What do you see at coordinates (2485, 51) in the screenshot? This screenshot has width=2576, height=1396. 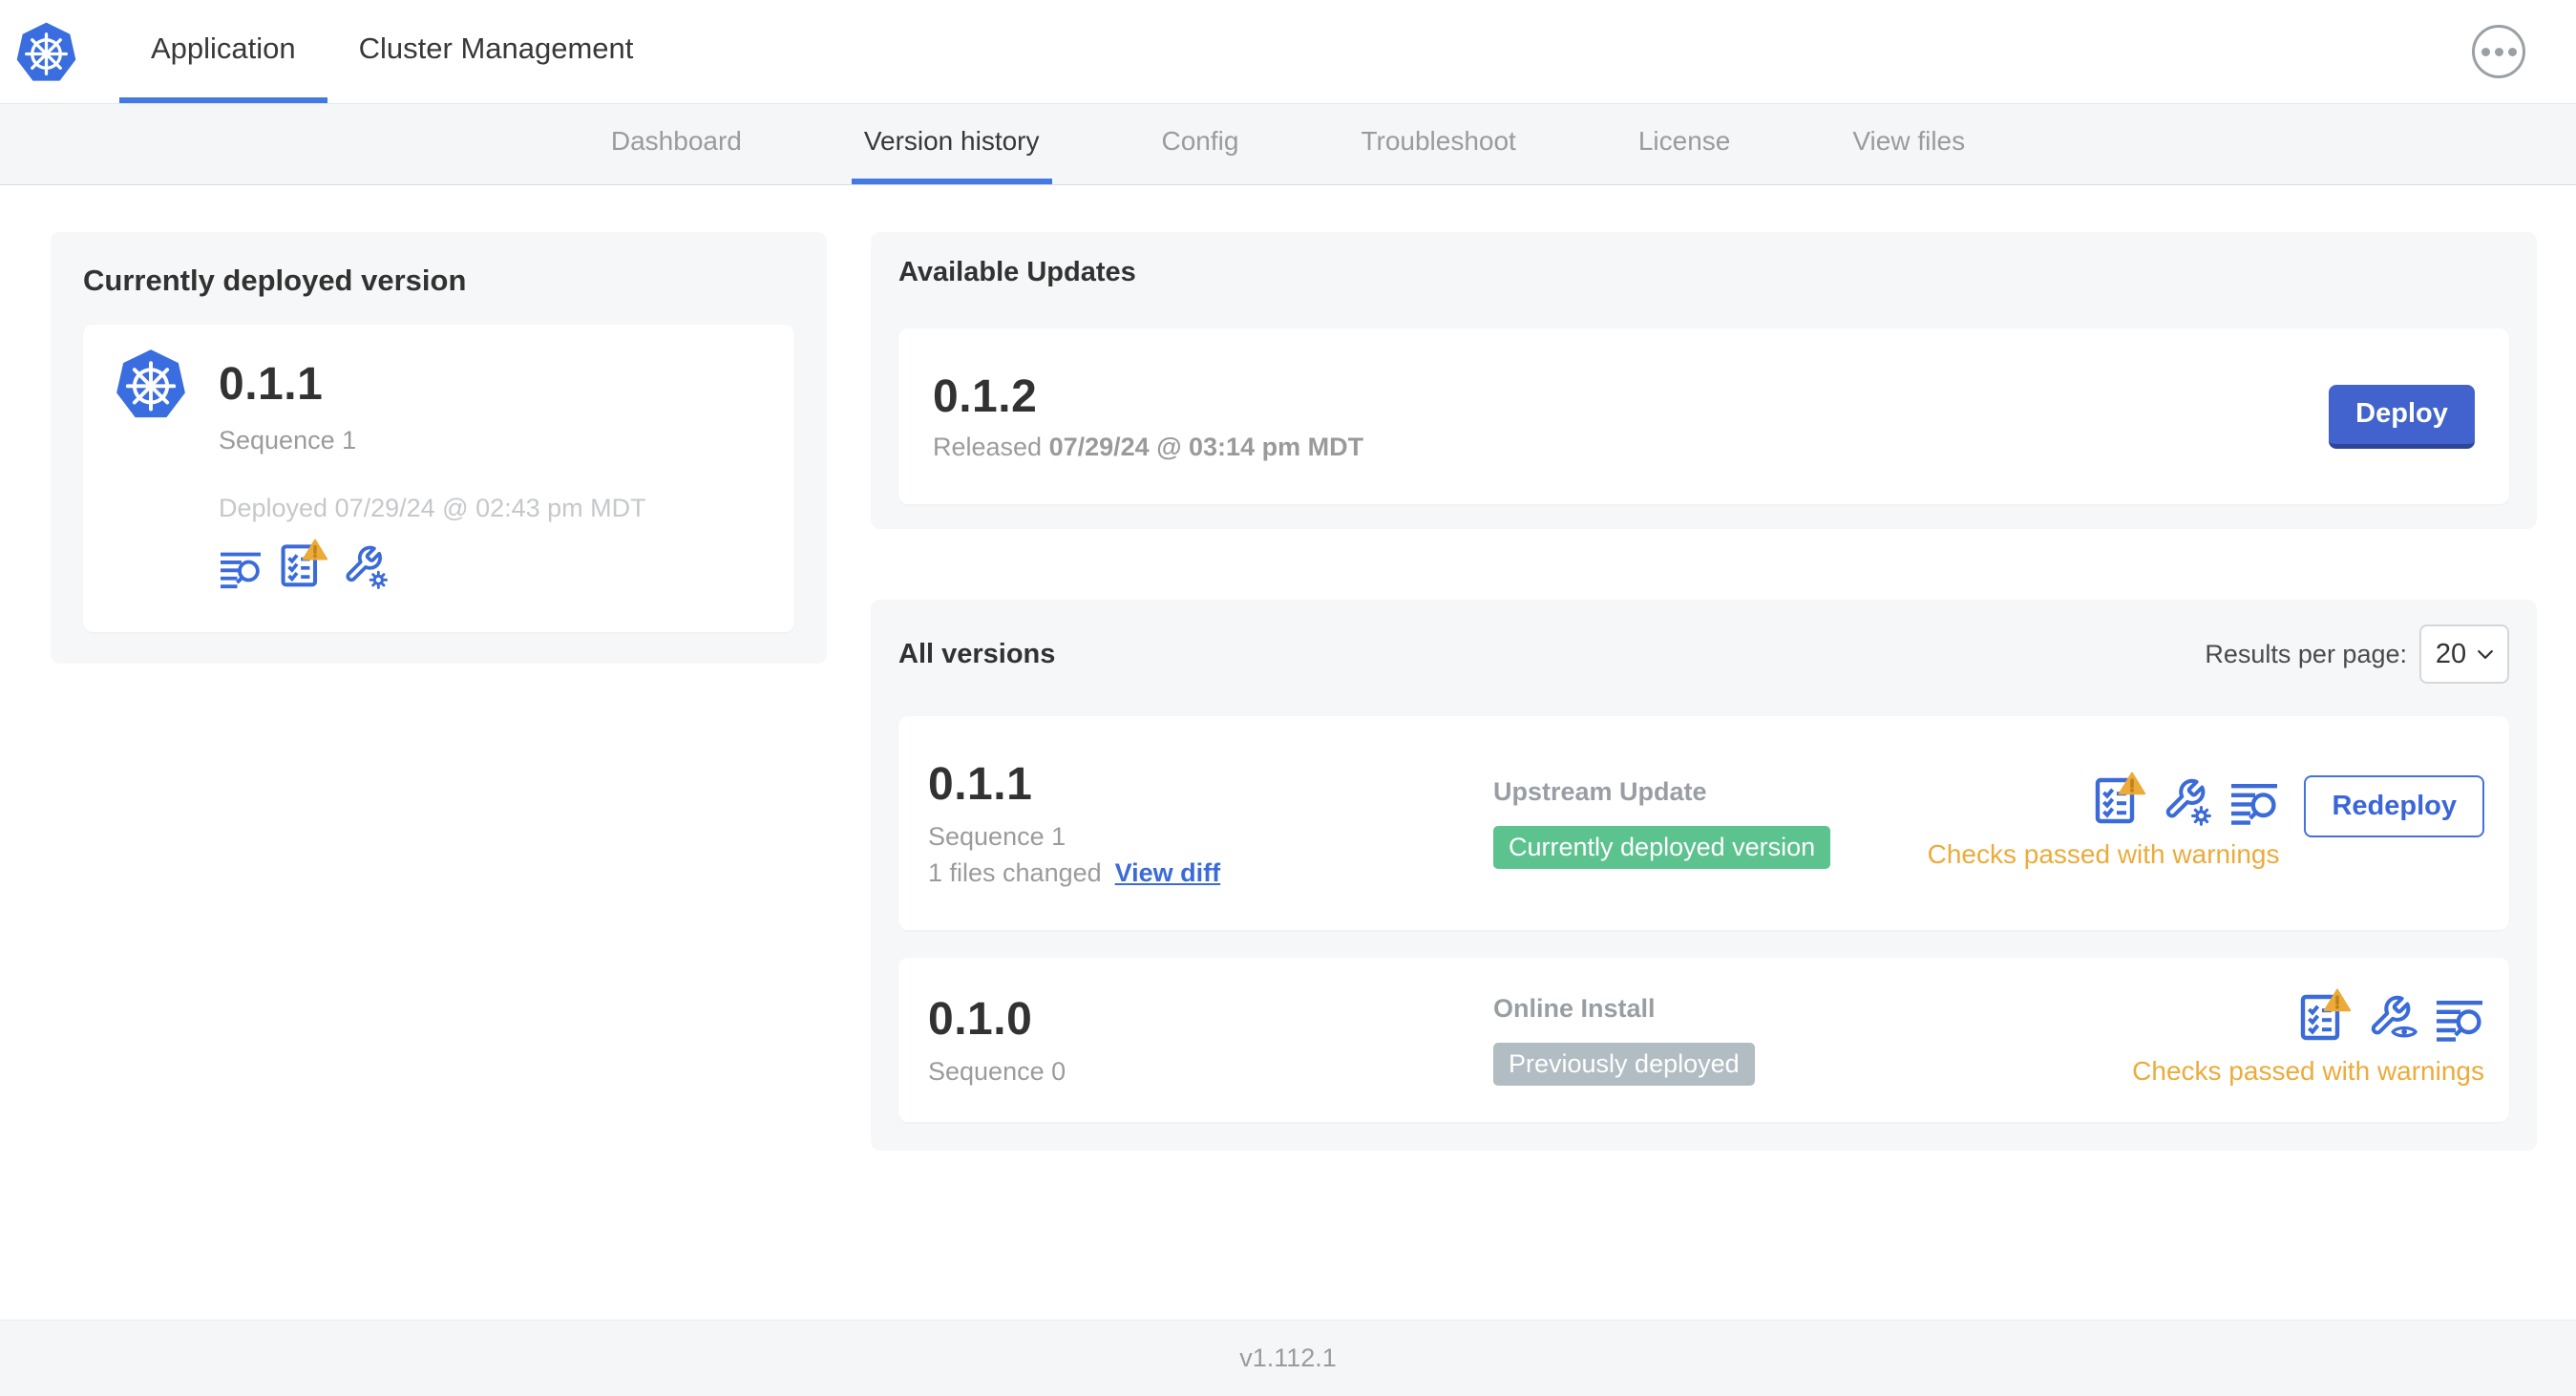 I see `ellipsis-icon` at bounding box center [2485, 51].